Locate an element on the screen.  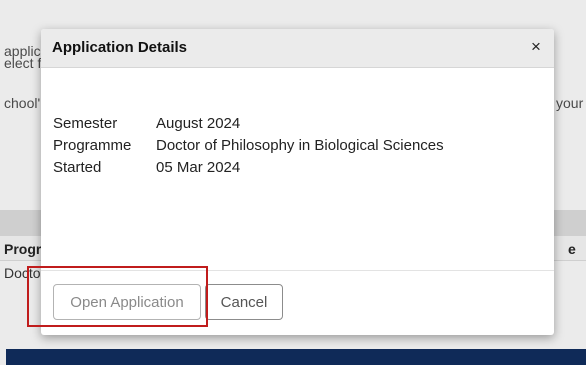
detail-label: Started is located at coordinates (77, 167).